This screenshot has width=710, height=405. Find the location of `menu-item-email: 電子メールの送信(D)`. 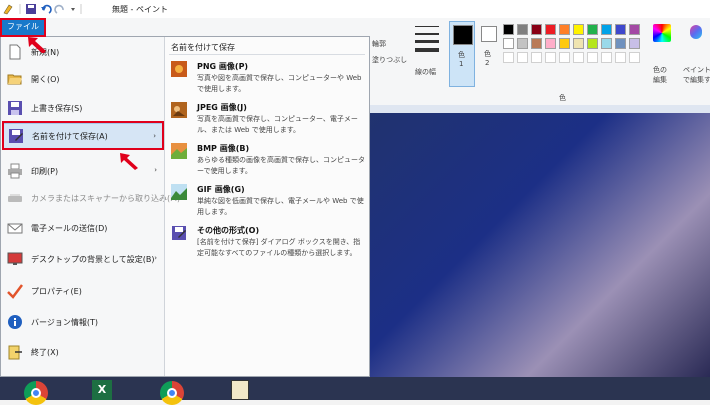

menu-item-email: 電子メールの送信(D) is located at coordinates (83, 228).